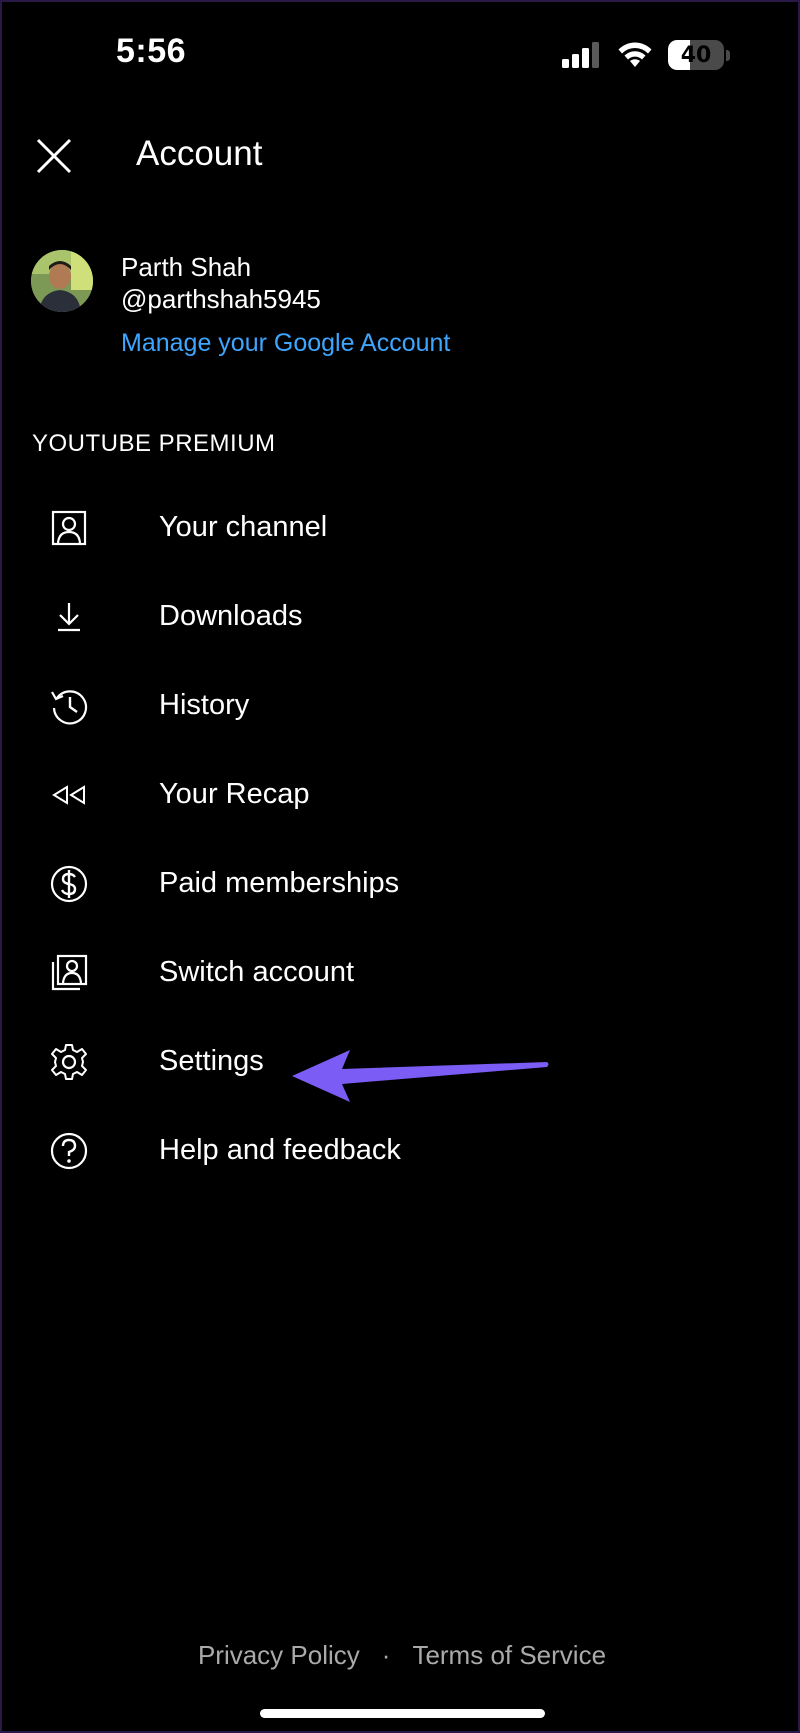  Describe the element at coordinates (401, 972) in the screenshot. I see `menu-item-switch-account: Switch account` at that location.